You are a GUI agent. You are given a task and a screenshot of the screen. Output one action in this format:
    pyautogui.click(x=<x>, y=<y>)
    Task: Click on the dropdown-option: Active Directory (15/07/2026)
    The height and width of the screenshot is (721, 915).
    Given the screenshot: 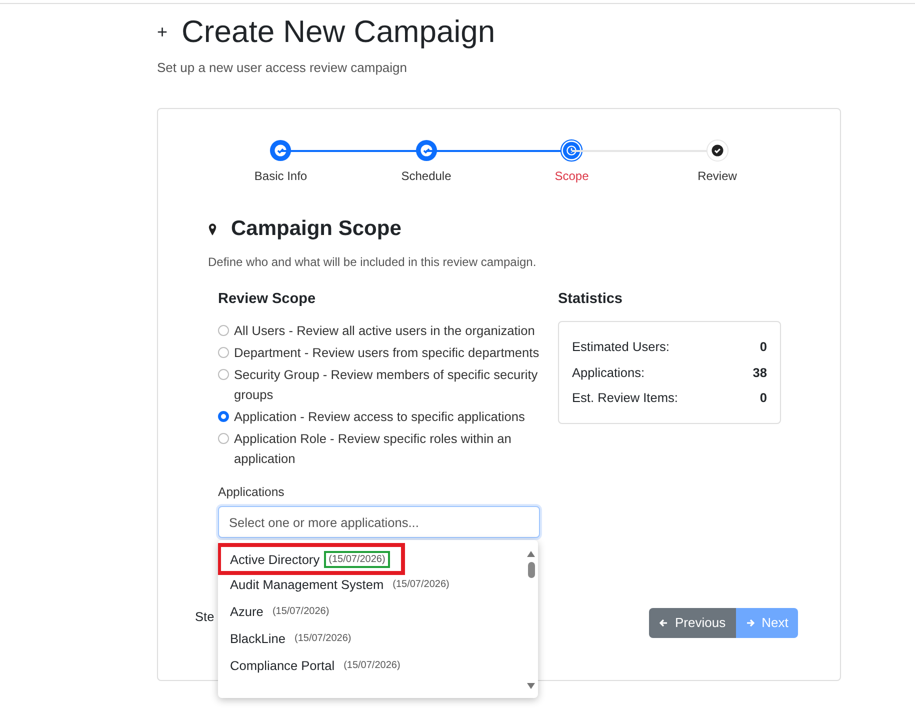 What is the action you would take?
    pyautogui.click(x=311, y=559)
    